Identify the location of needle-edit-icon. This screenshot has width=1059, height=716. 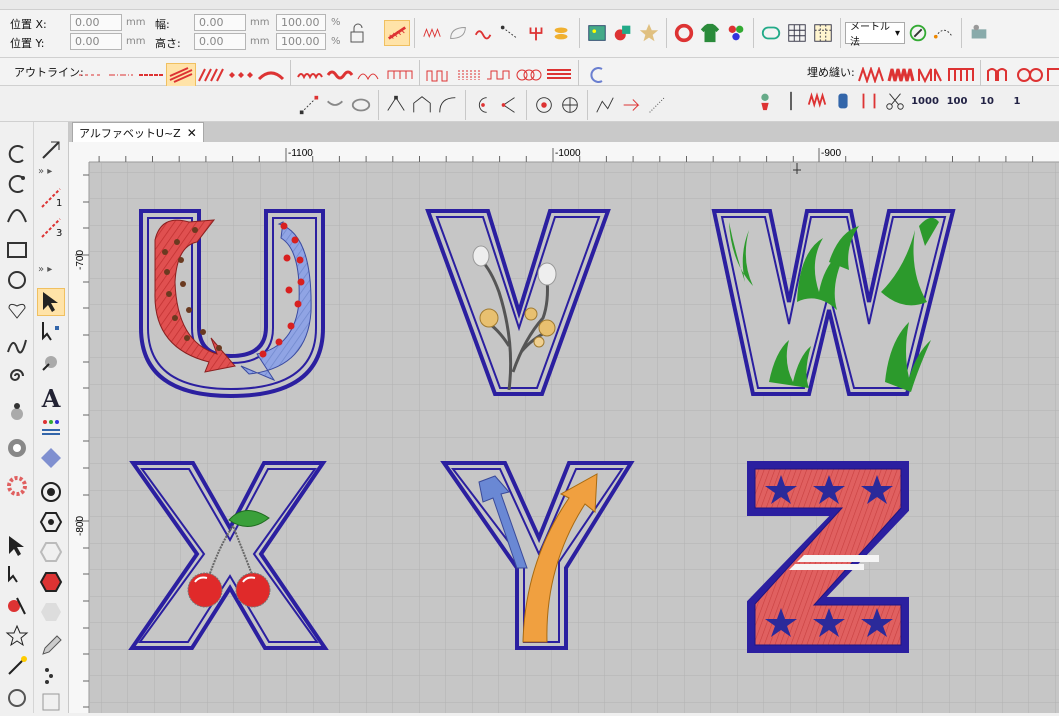
(918, 33).